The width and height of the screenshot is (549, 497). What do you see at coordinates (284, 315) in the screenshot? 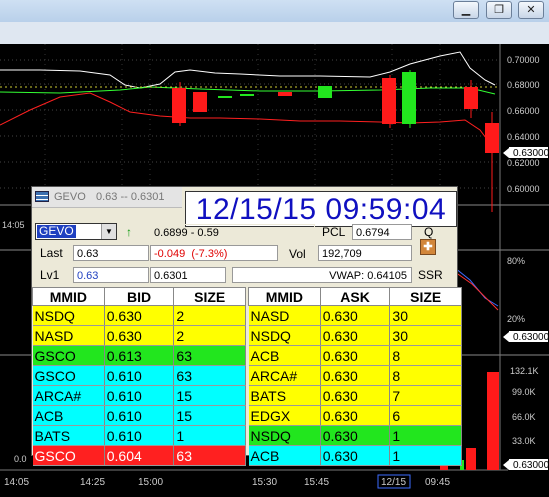
I see `ask-mmid: NASD` at bounding box center [284, 315].